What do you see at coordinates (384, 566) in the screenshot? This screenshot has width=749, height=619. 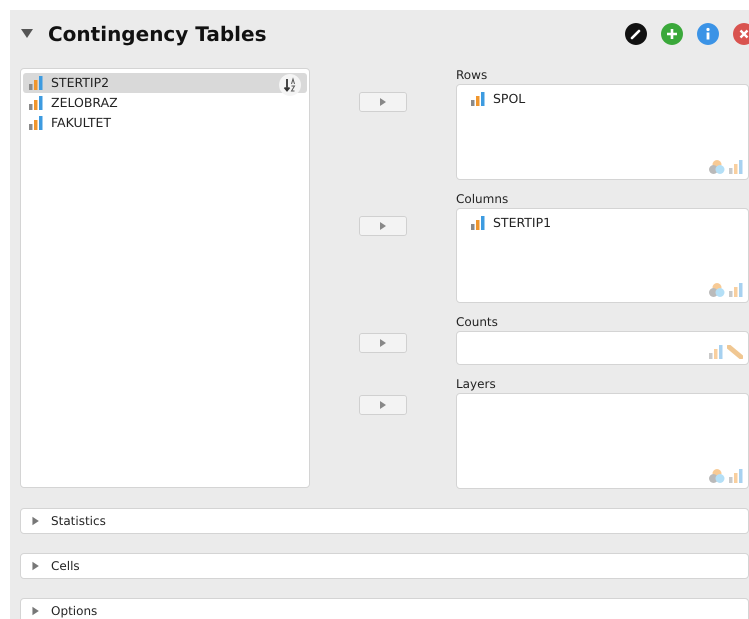 I see `section-header: Cells` at bounding box center [384, 566].